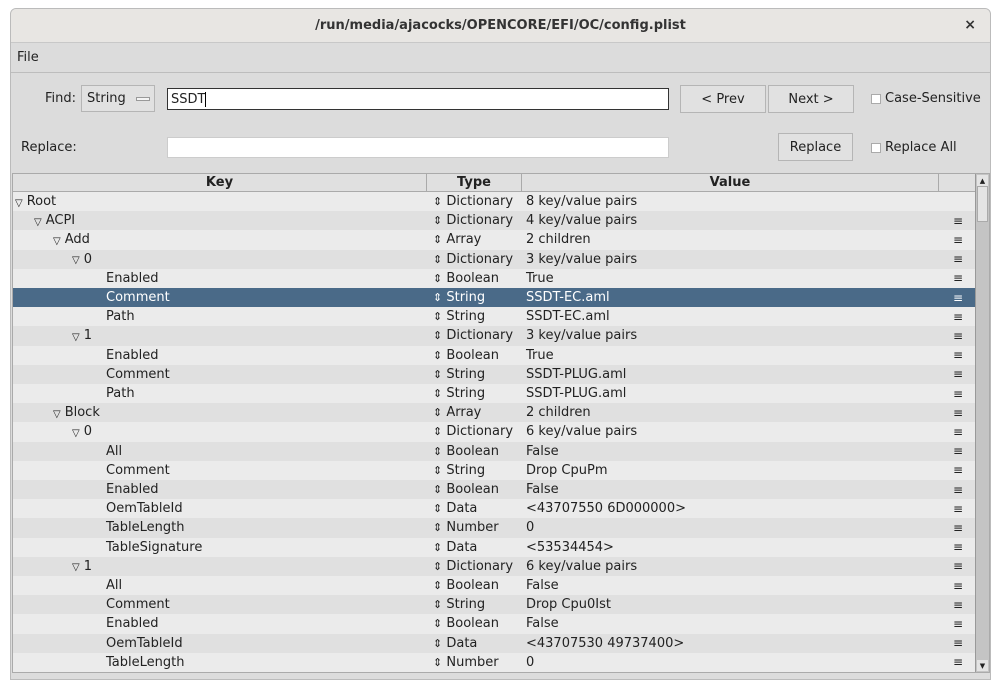 The width and height of the screenshot is (1000, 684). I want to click on tree-row: OemTableId ⇕ Data <43707550 6D000000> ≡, so click(495, 509).